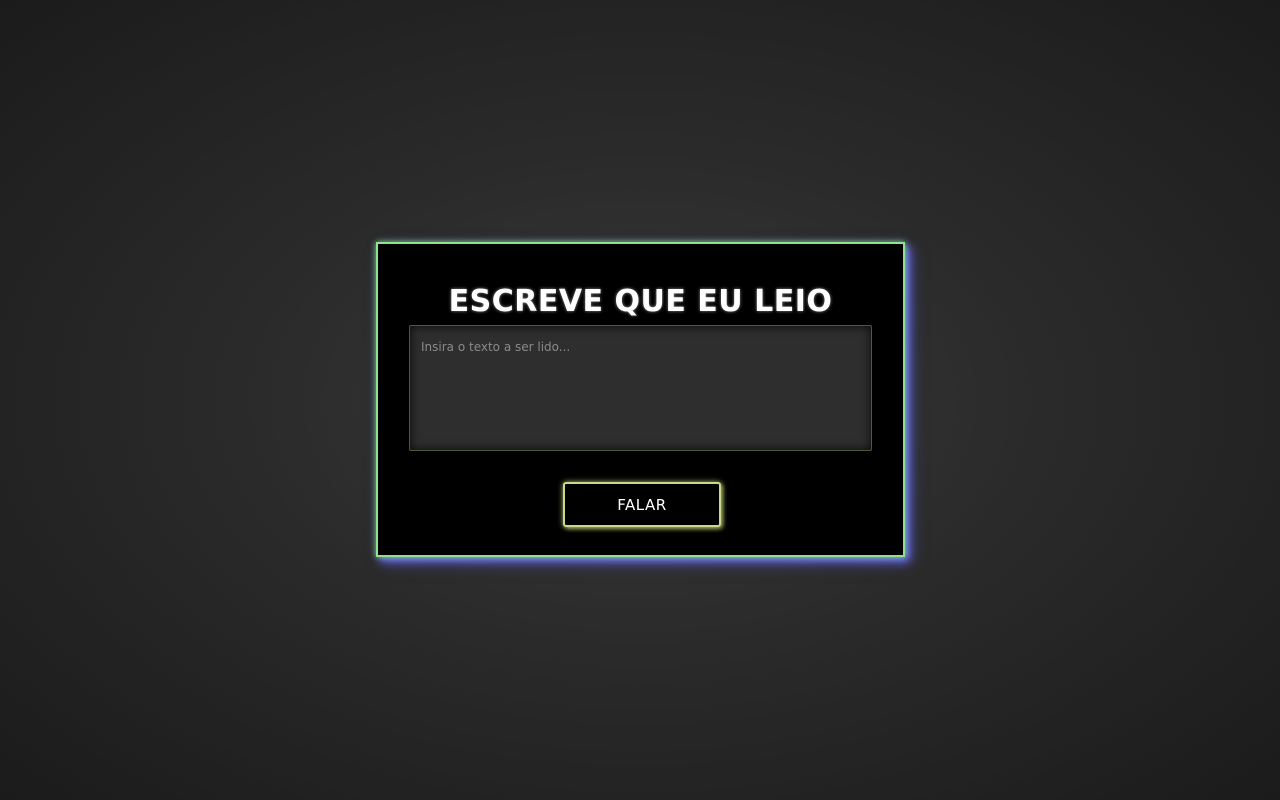 Image resolution: width=1280 pixels, height=800 pixels. Describe the element at coordinates (640, 301) in the screenshot. I see `page-title: ESCREVE QUE EU LEIO` at that location.